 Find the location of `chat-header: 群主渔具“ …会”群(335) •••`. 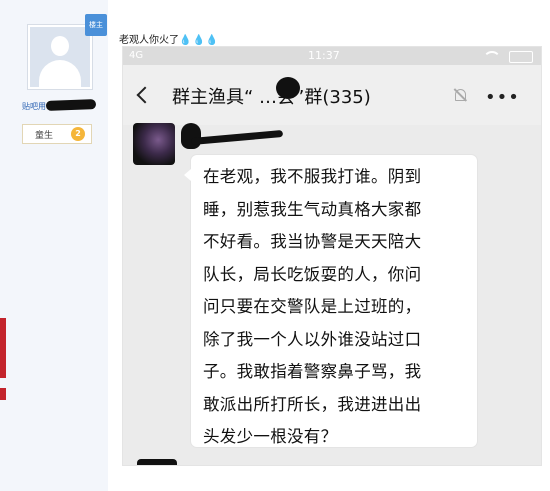

chat-header: 群主渔具“ …会”群(335) ••• is located at coordinates (332, 95).